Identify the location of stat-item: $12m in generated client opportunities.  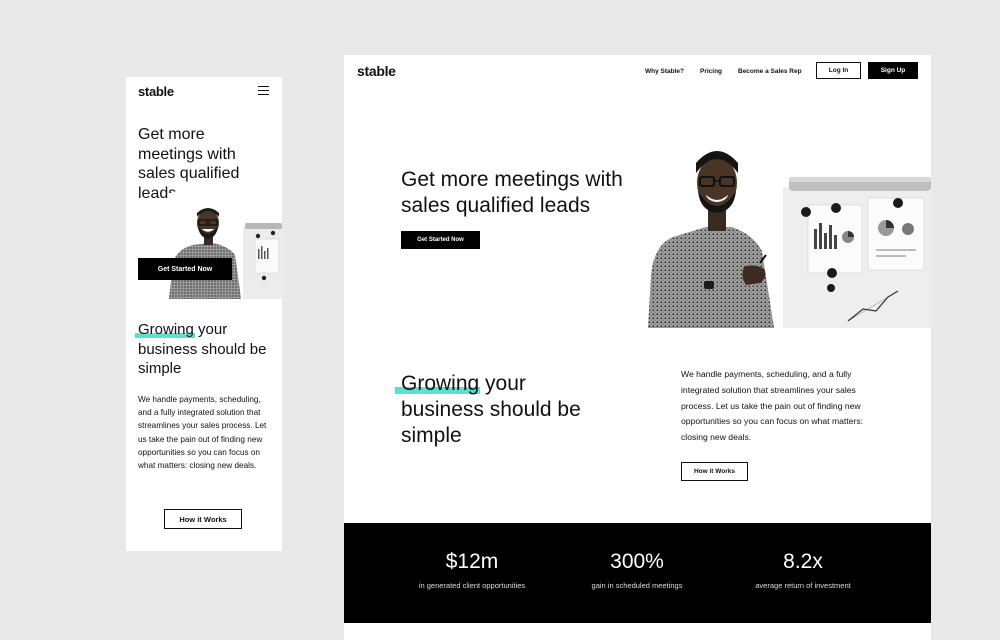
(472, 569).